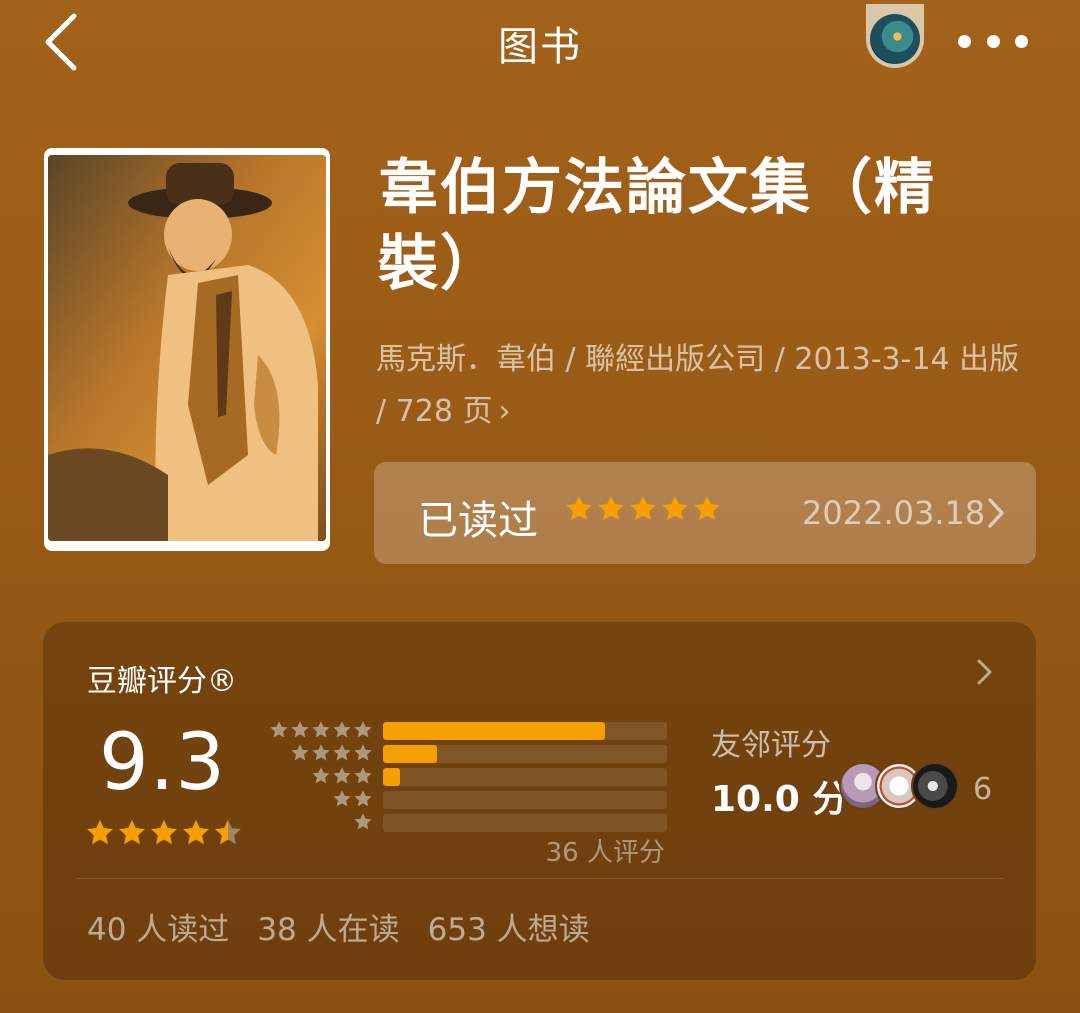  I want to click on friend-avatars, so click(904, 786).